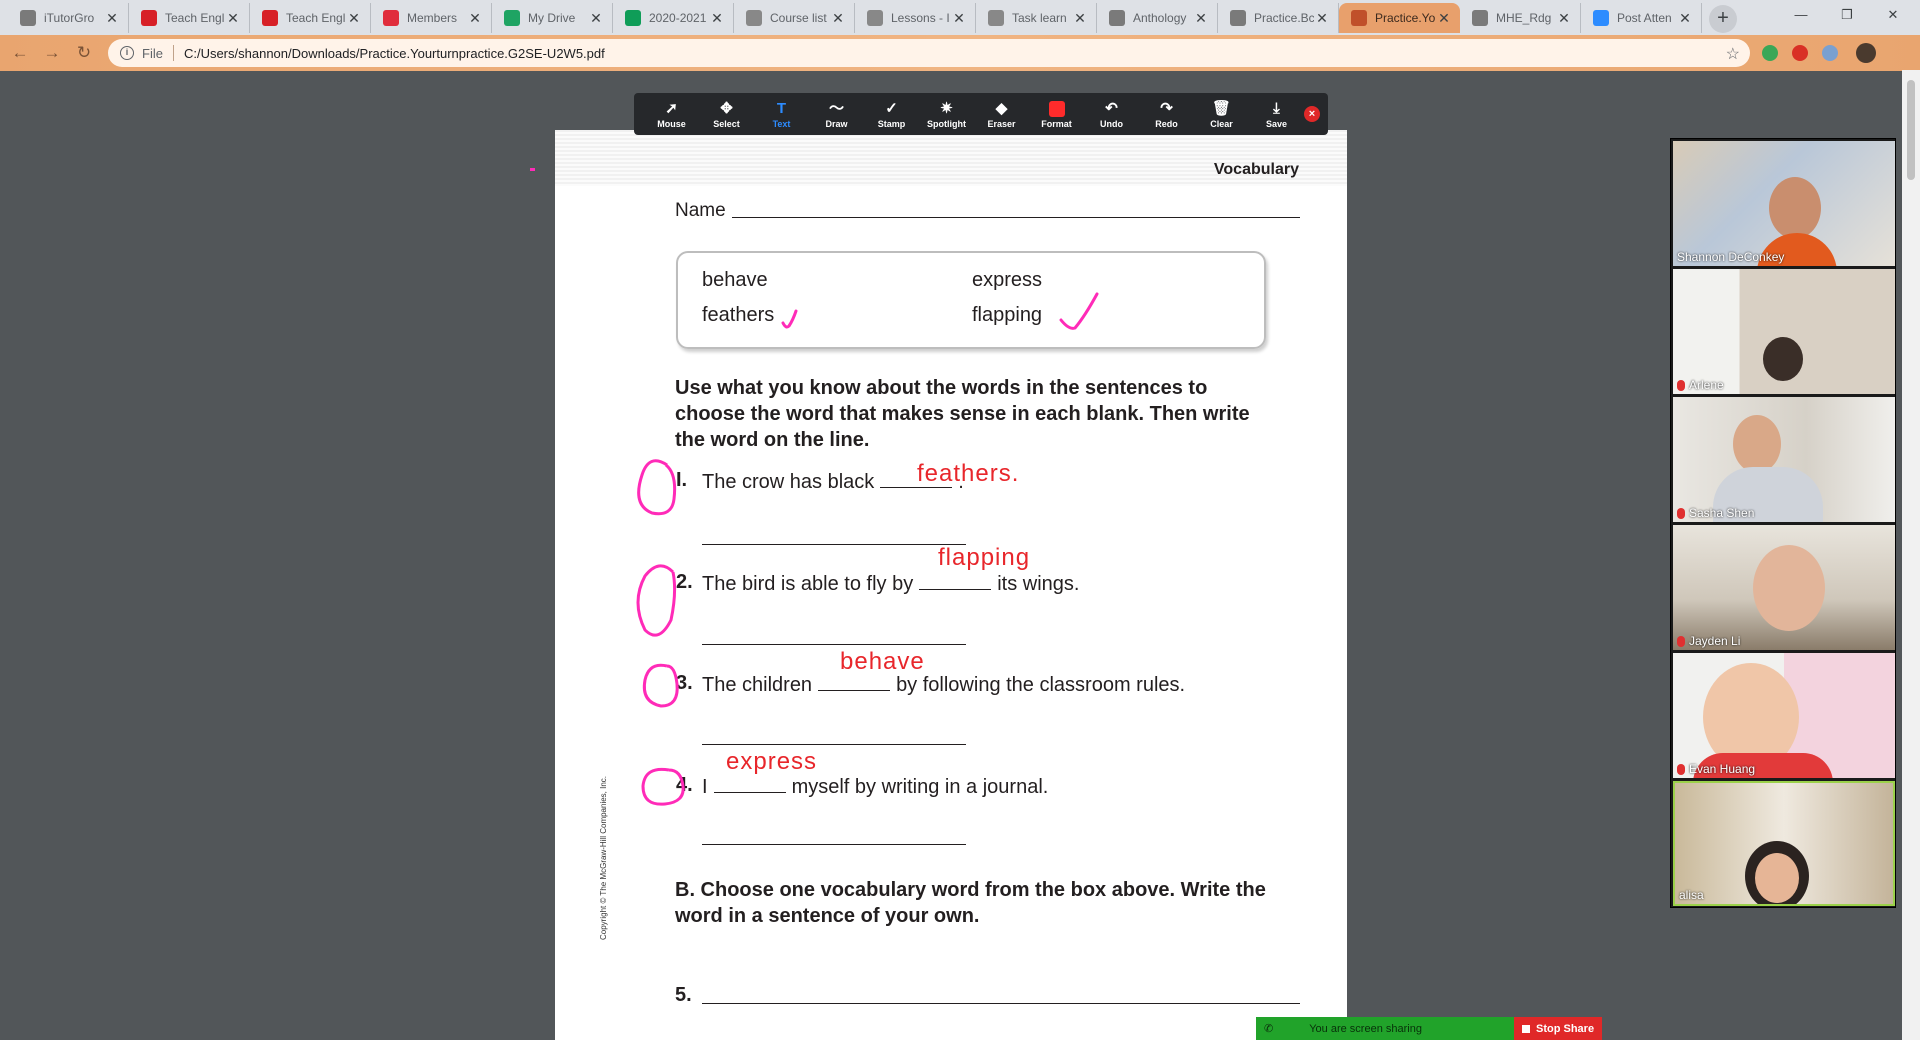  What do you see at coordinates (891, 114) in the screenshot?
I see `tool-stamp-button: ✓ Stamp` at bounding box center [891, 114].